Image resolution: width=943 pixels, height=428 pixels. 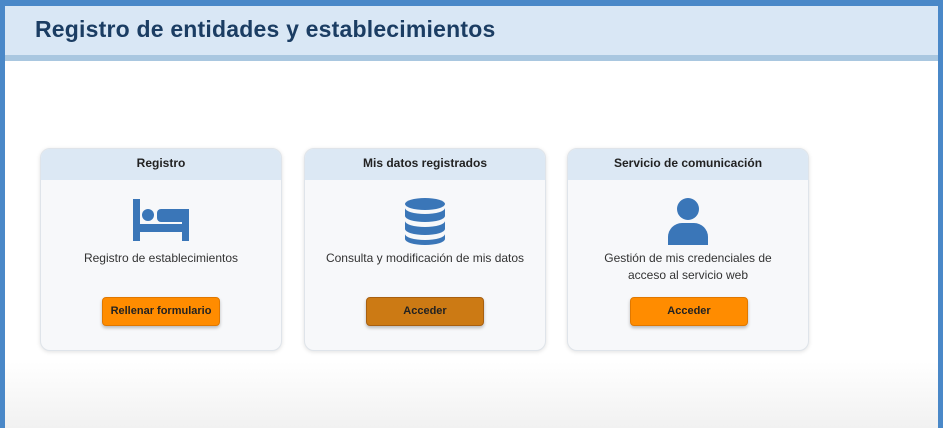 What do you see at coordinates (689, 311) in the screenshot?
I see `acceder-servicio-button: Acceder` at bounding box center [689, 311].